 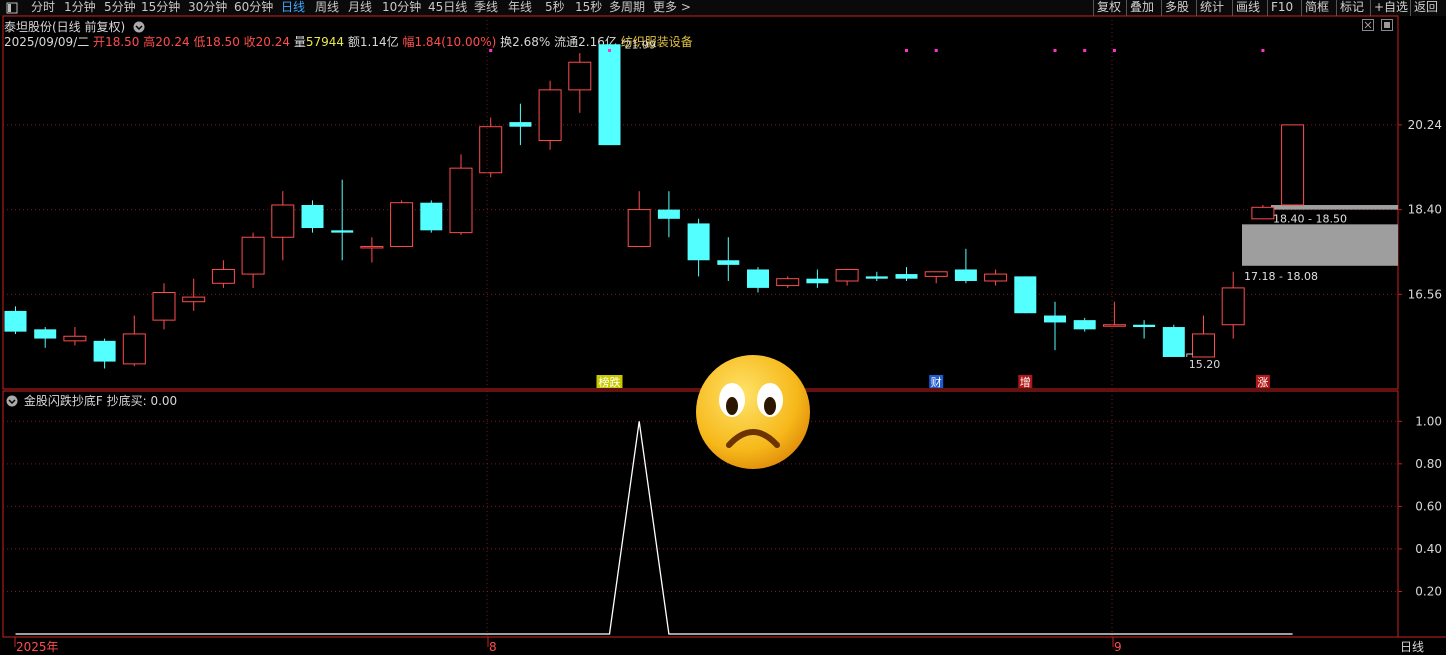 I want to click on indicator-tick-label: 0.20, so click(x=1428, y=591).